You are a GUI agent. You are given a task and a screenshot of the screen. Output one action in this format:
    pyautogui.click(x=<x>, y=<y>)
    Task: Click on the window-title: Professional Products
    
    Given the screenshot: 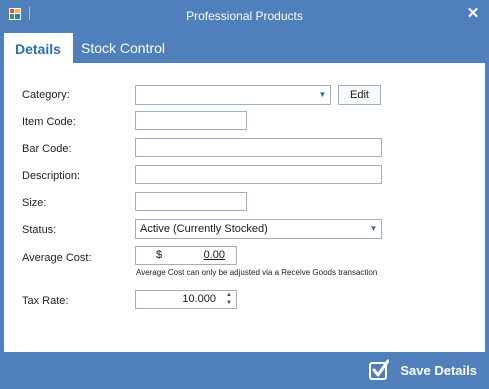 What is the action you would take?
    pyautogui.click(x=244, y=16)
    